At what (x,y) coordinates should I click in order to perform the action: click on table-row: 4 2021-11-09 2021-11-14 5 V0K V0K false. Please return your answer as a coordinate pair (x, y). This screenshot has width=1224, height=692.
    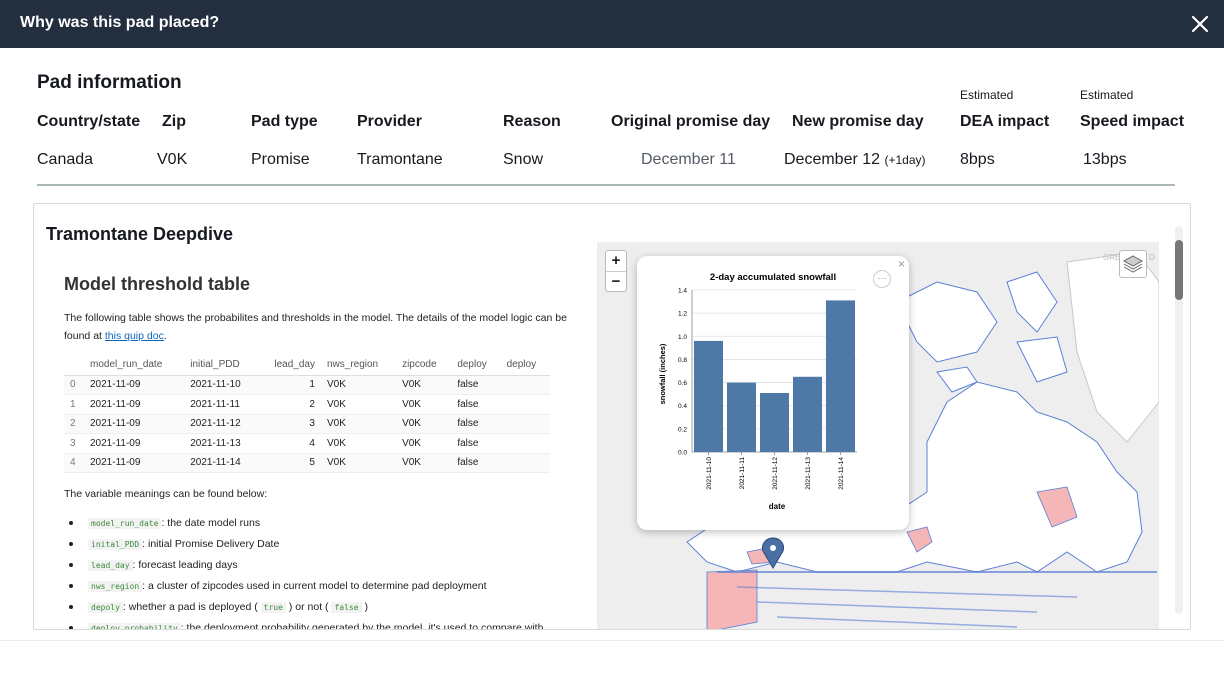
    Looking at the image, I should click on (307, 463).